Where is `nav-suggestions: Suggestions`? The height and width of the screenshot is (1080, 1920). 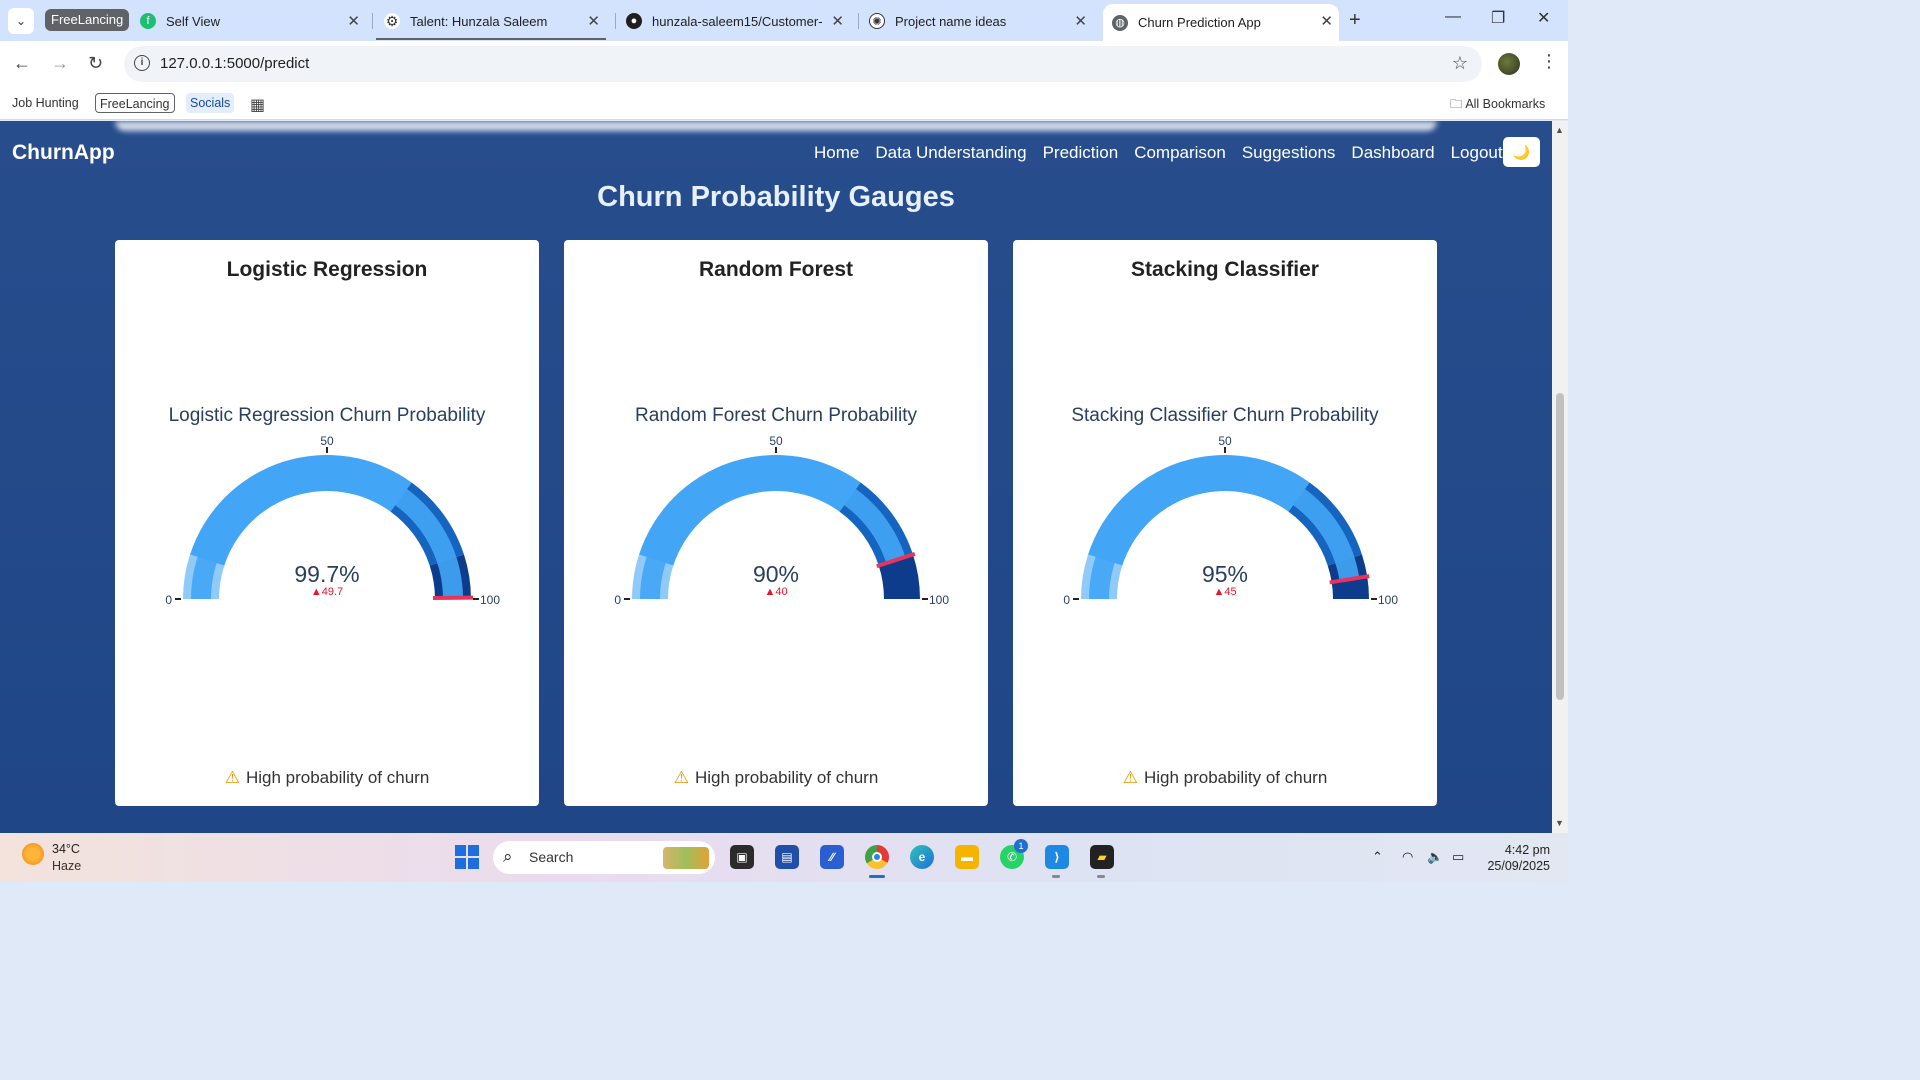
nav-suggestions: Suggestions is located at coordinates (1289, 153).